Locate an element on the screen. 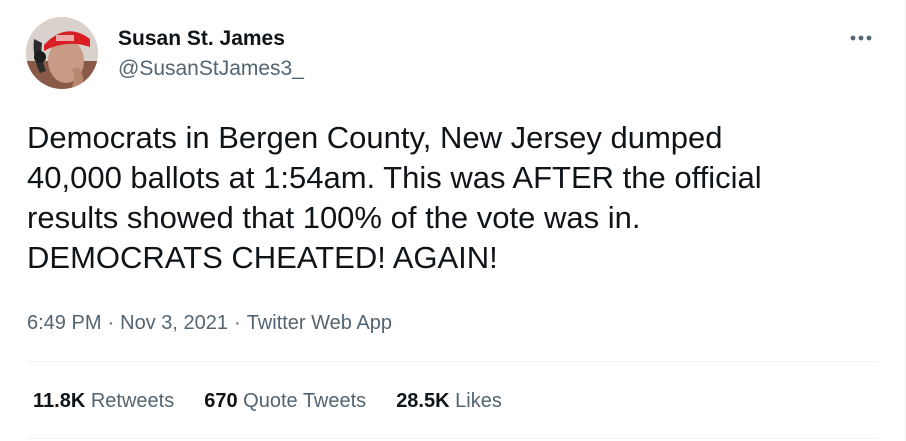 The height and width of the screenshot is (441, 906). likes-stat: 28.5K Likes is located at coordinates (449, 401).